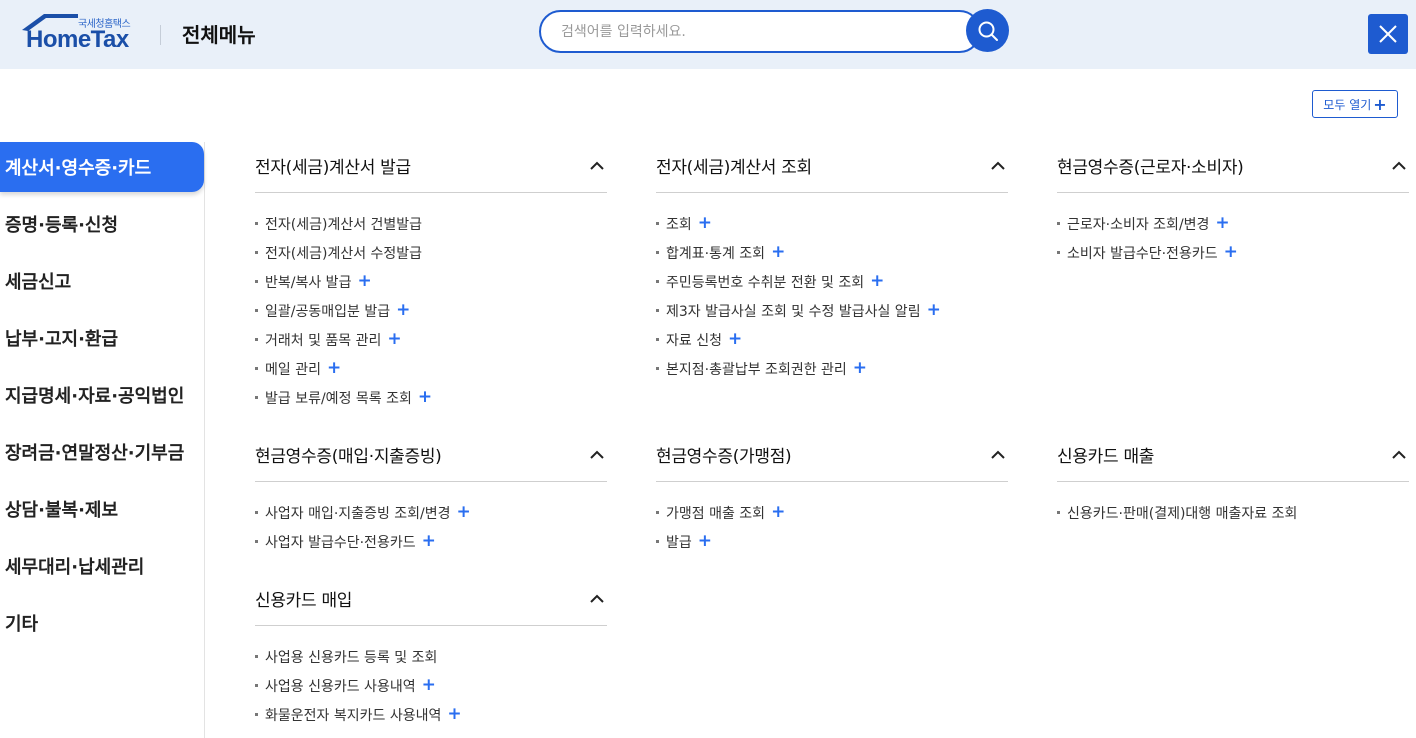  What do you see at coordinates (340, 686) in the screenshot?
I see `menu-item-link: 사업용 신용카드 사용내역` at bounding box center [340, 686].